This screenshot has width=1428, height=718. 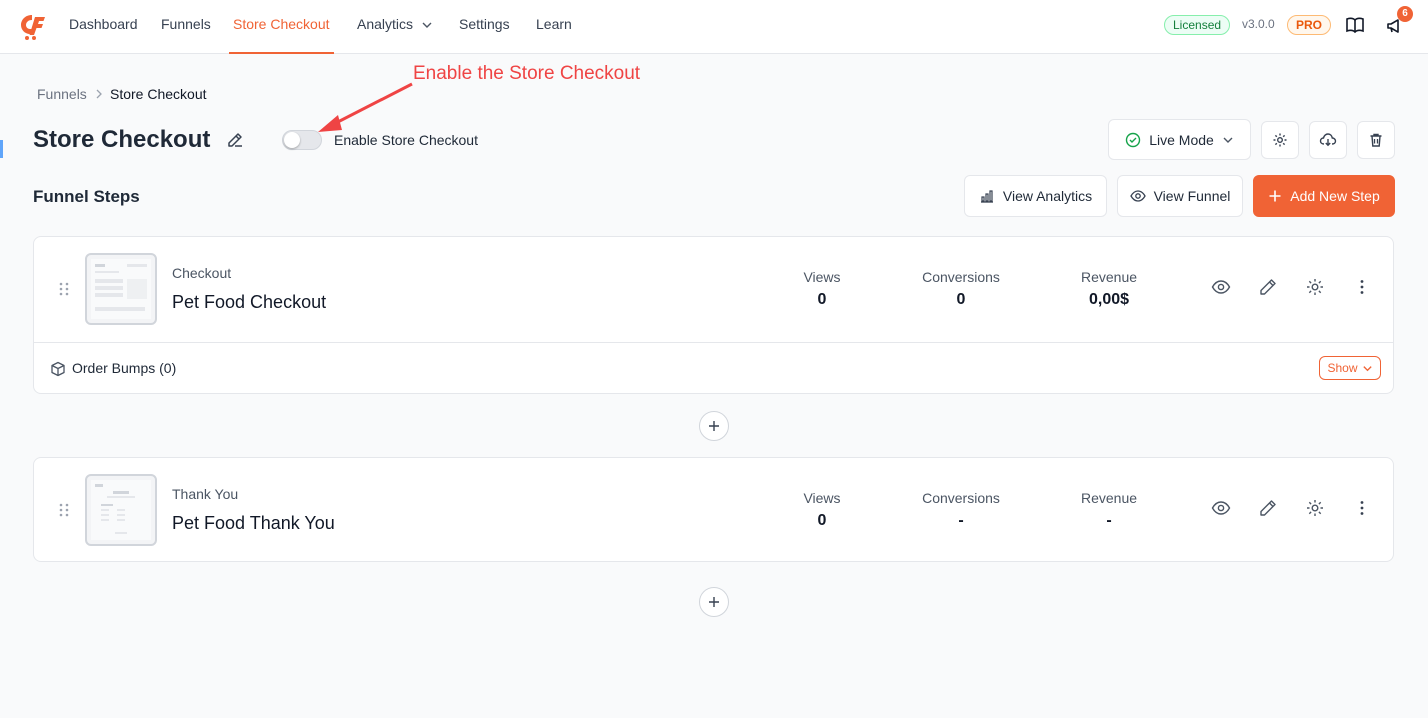 What do you see at coordinates (253, 523) in the screenshot?
I see `step-name: Pet Food Thank You` at bounding box center [253, 523].